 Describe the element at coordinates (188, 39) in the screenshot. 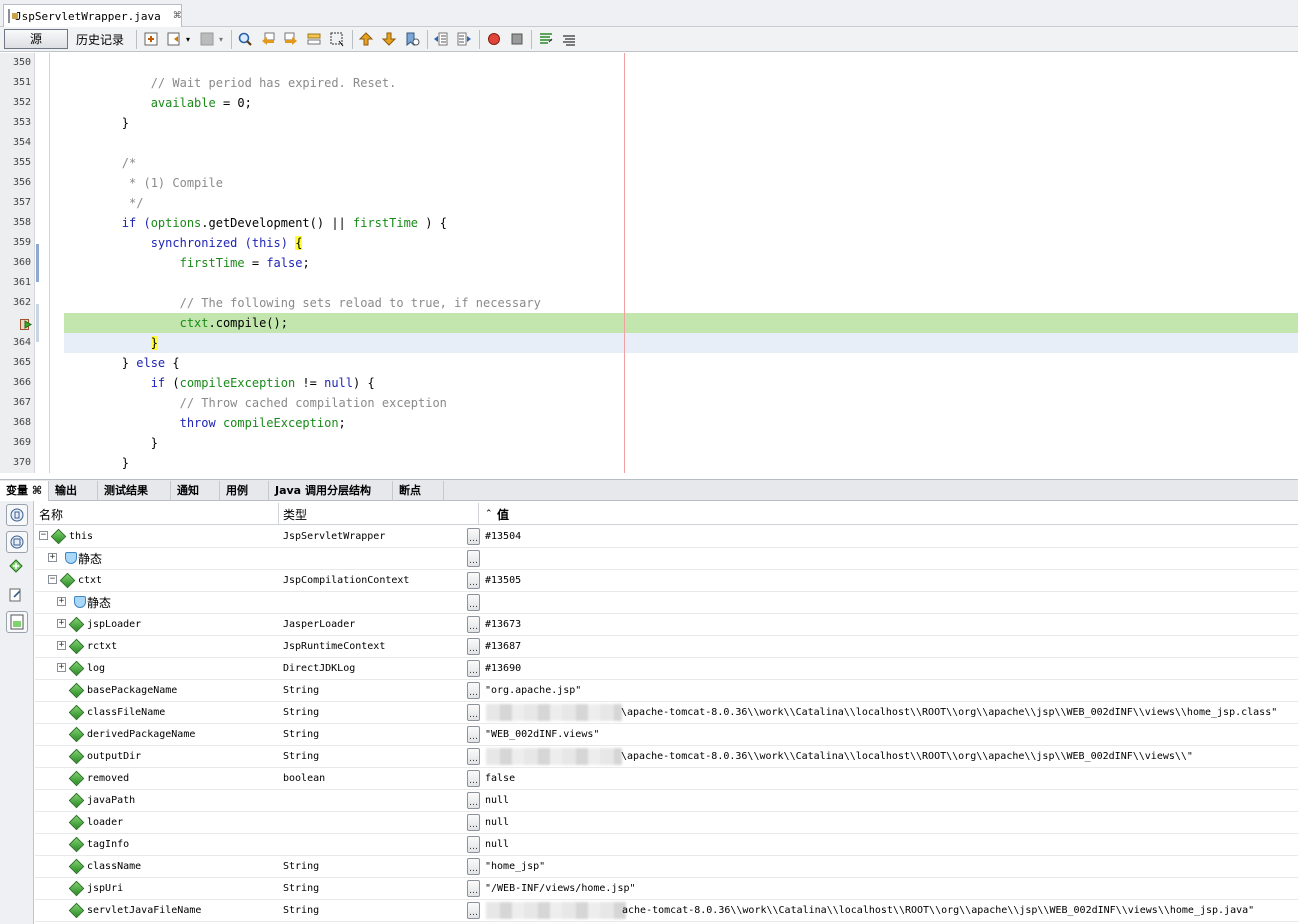

I see `back-dropdown-icon: ▾` at that location.